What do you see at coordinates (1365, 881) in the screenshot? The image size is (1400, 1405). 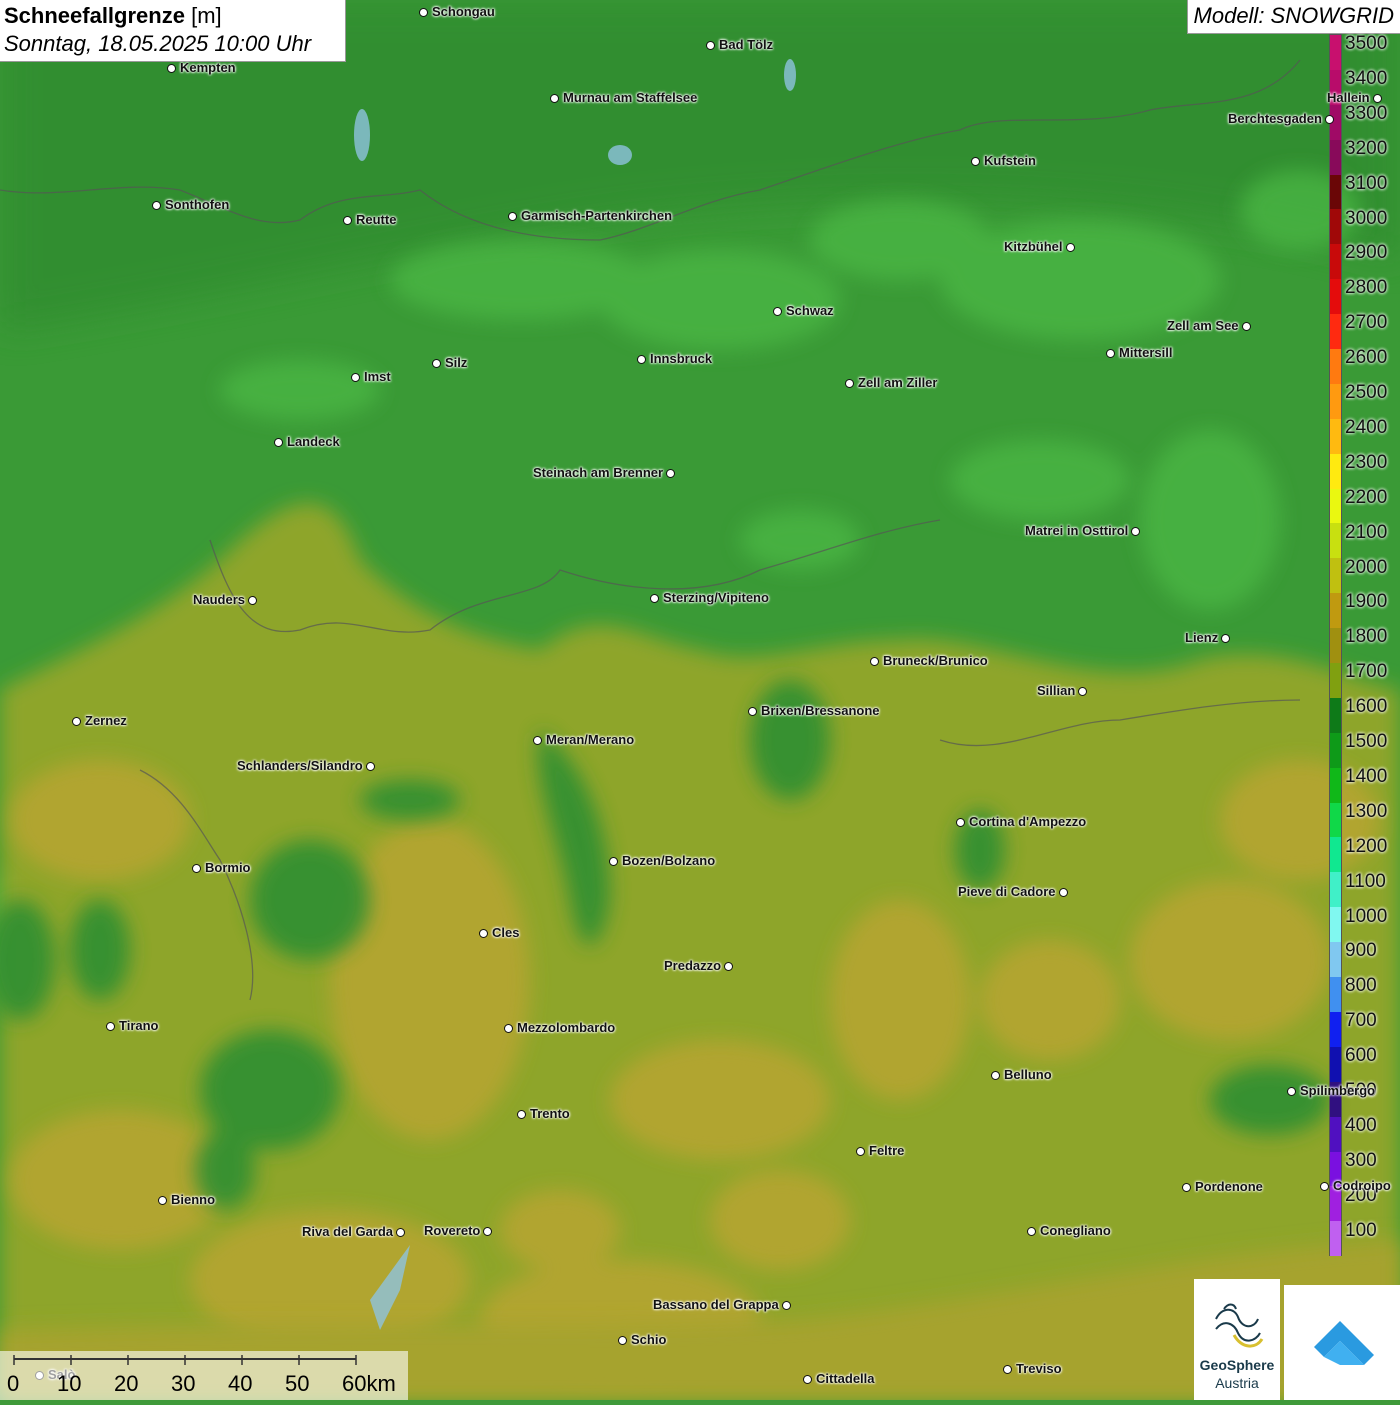 I see `legend-label: 1100` at bounding box center [1365, 881].